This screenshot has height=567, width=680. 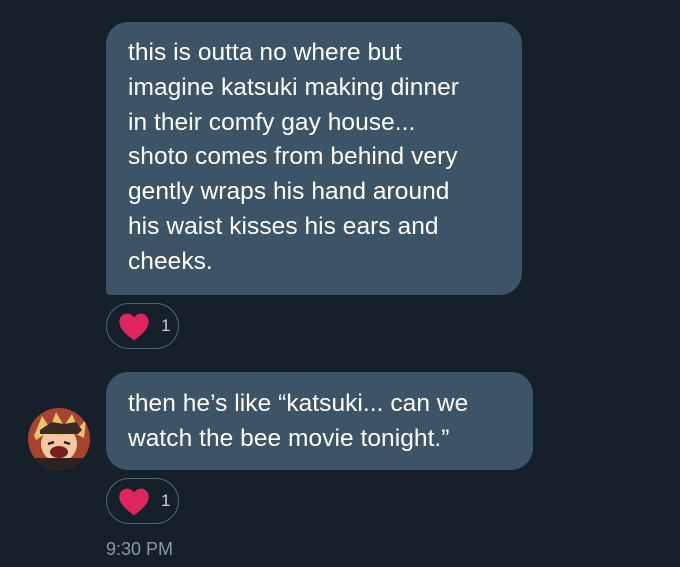 I want to click on avatar-image, so click(x=59, y=439).